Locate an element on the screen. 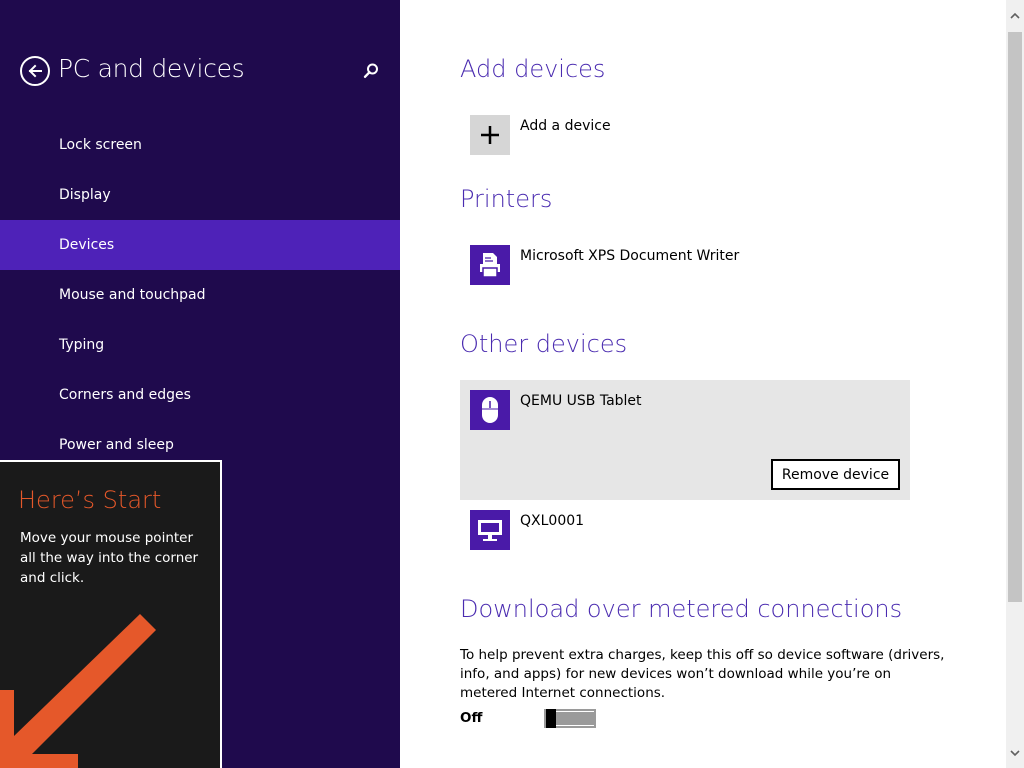  metered-toggle-state-label: Off is located at coordinates (471, 718).